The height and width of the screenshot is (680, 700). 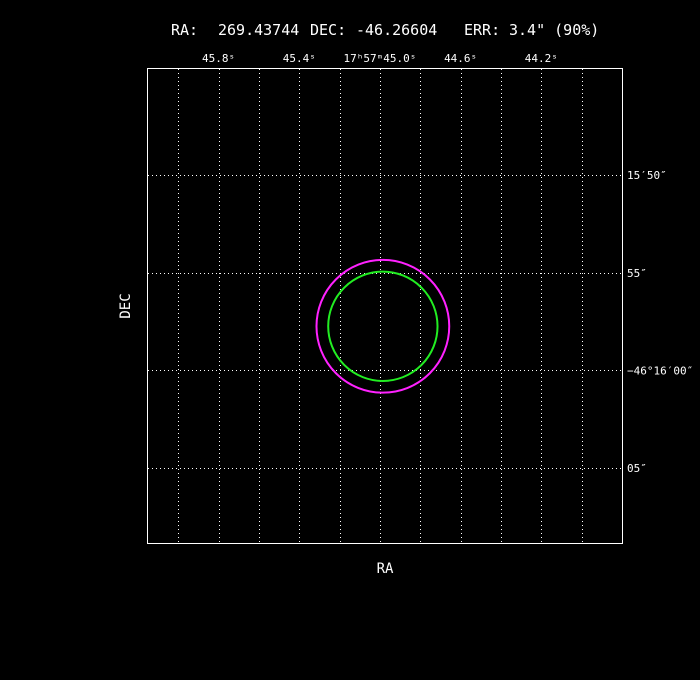 I want to click on outer-error-circle, so click(x=383, y=326).